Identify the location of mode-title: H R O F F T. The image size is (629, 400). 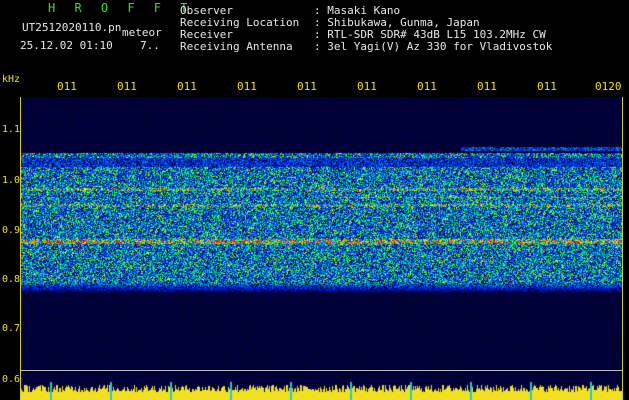
(121, 8).